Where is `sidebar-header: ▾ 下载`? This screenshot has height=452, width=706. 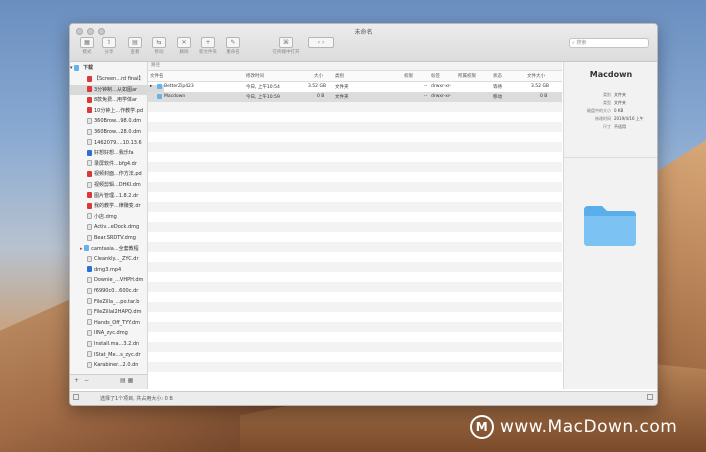
sidebar-header: ▾ 下载 is located at coordinates (108, 68).